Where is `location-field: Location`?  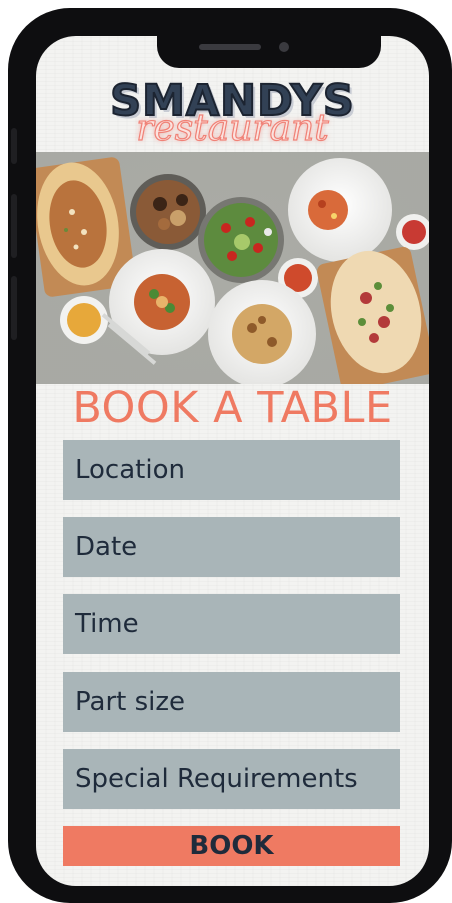
location-field: Location is located at coordinates (231, 470).